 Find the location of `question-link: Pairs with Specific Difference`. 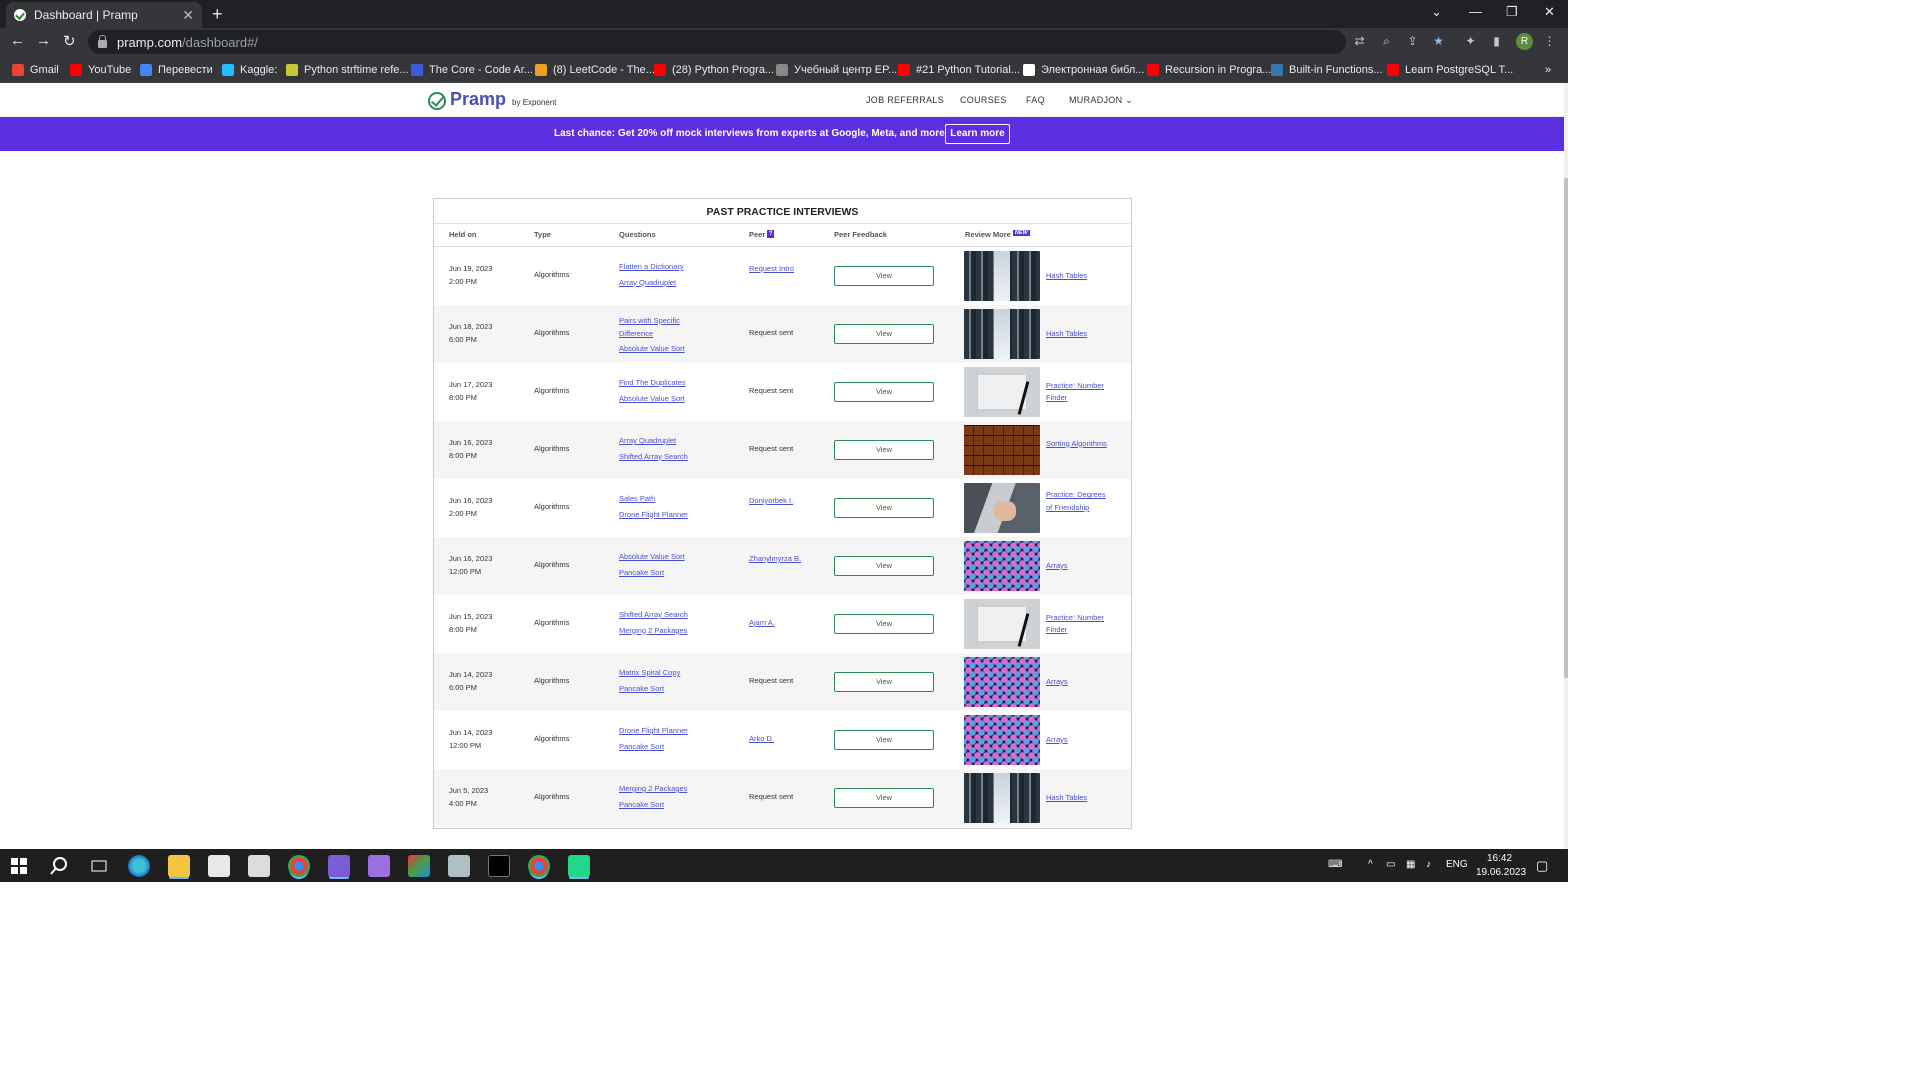

question-link: Pairs with Specific Difference is located at coordinates (649, 327).